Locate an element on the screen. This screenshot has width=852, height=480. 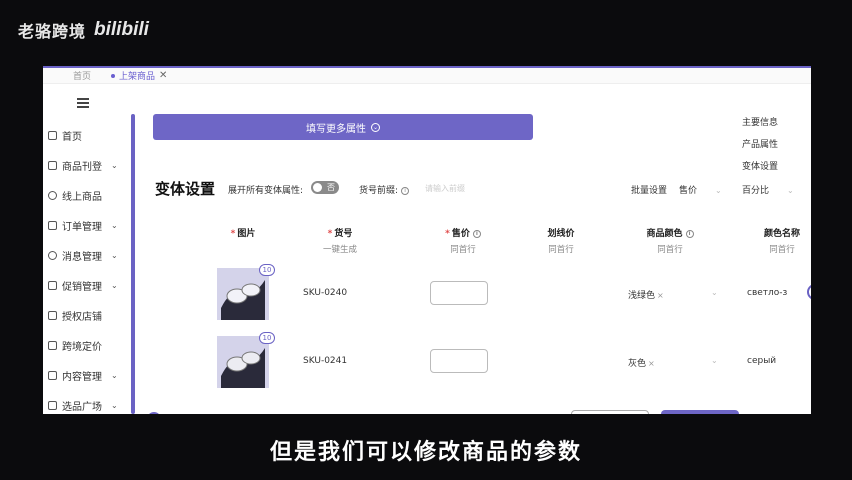
tab-list-product: 上架商品 ✕ is located at coordinates (139, 75).